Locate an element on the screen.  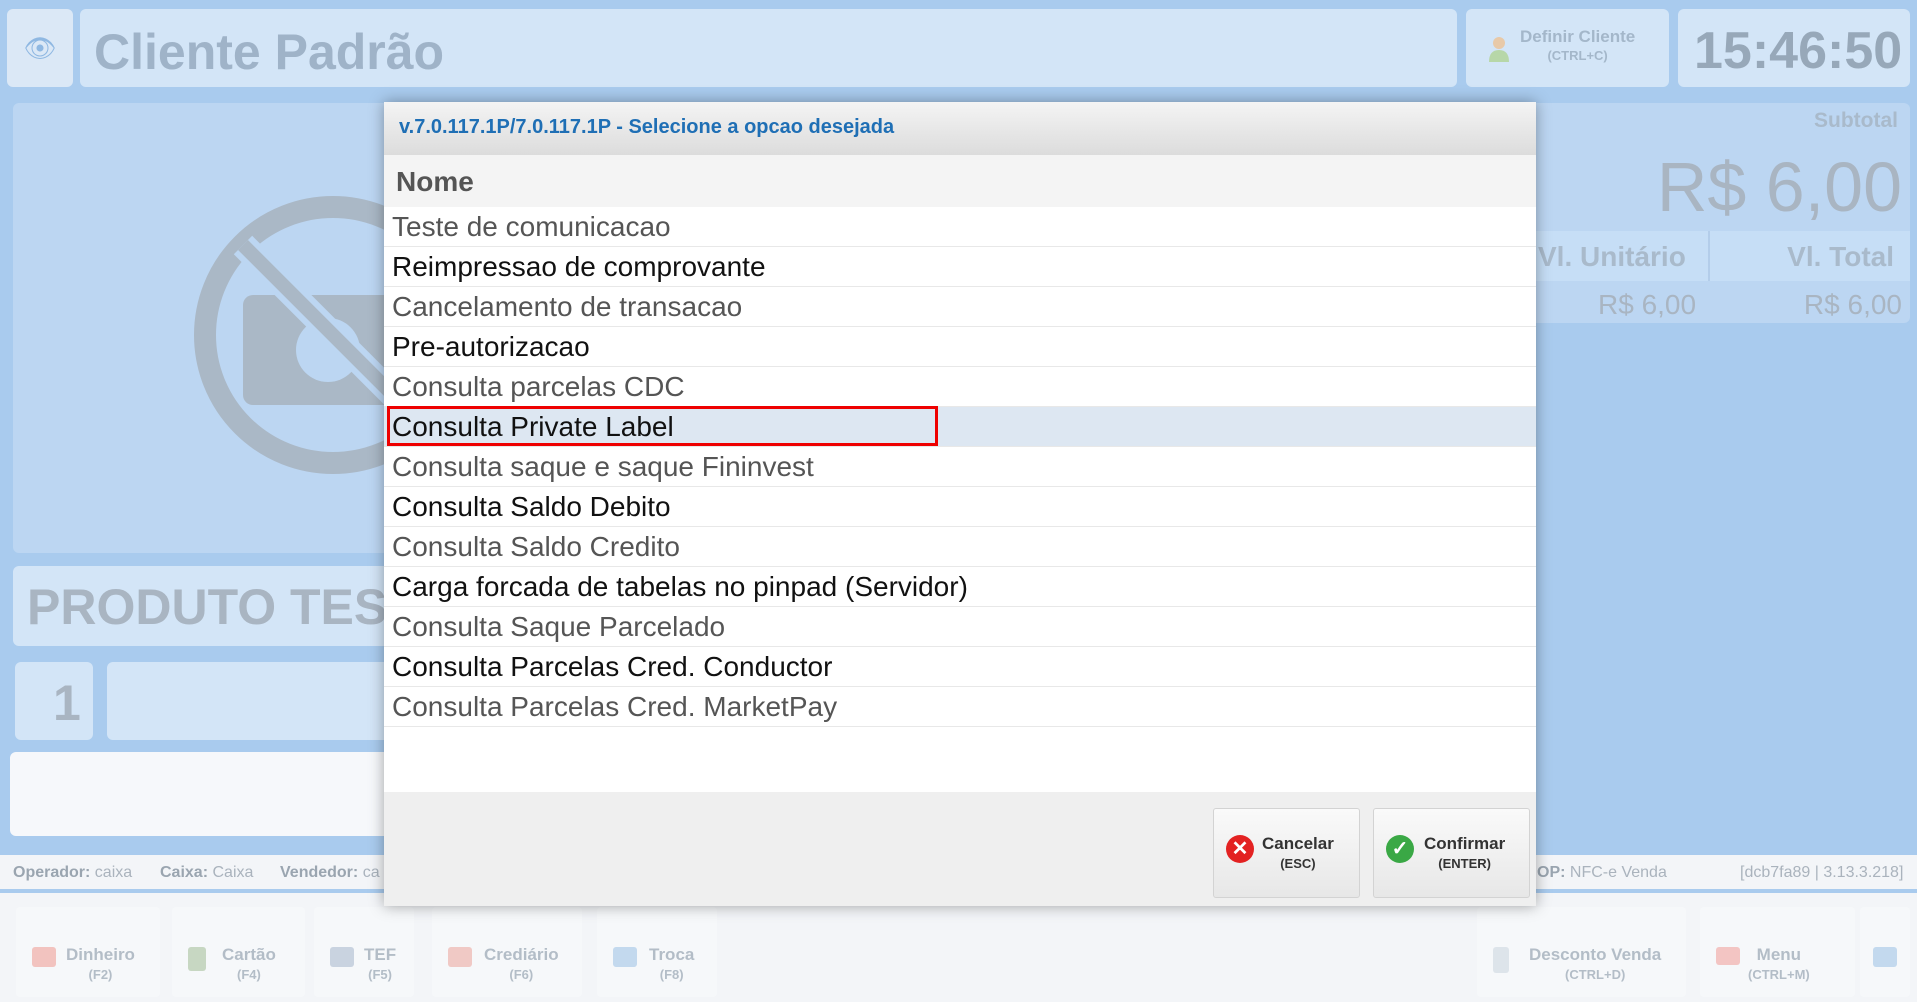
checkmark-icon: ✓ is located at coordinates (1400, 849).